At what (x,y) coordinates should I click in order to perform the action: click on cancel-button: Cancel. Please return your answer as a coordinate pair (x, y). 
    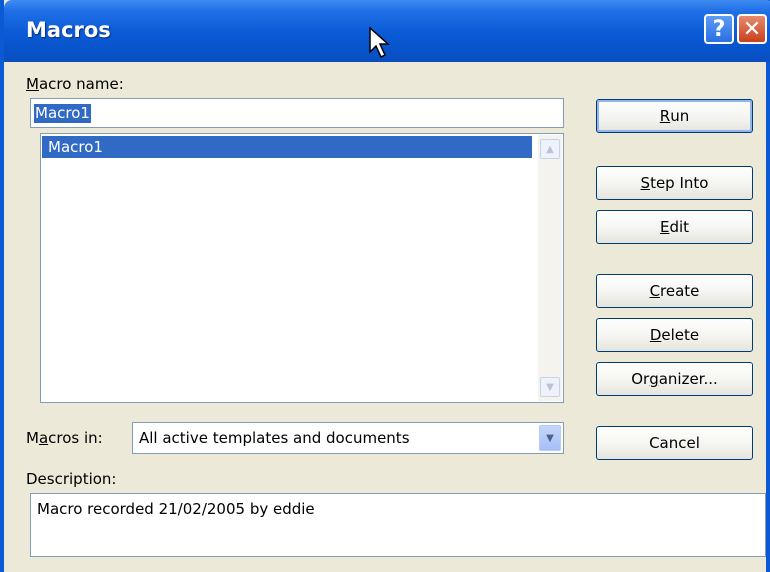
    Looking at the image, I should click on (674, 443).